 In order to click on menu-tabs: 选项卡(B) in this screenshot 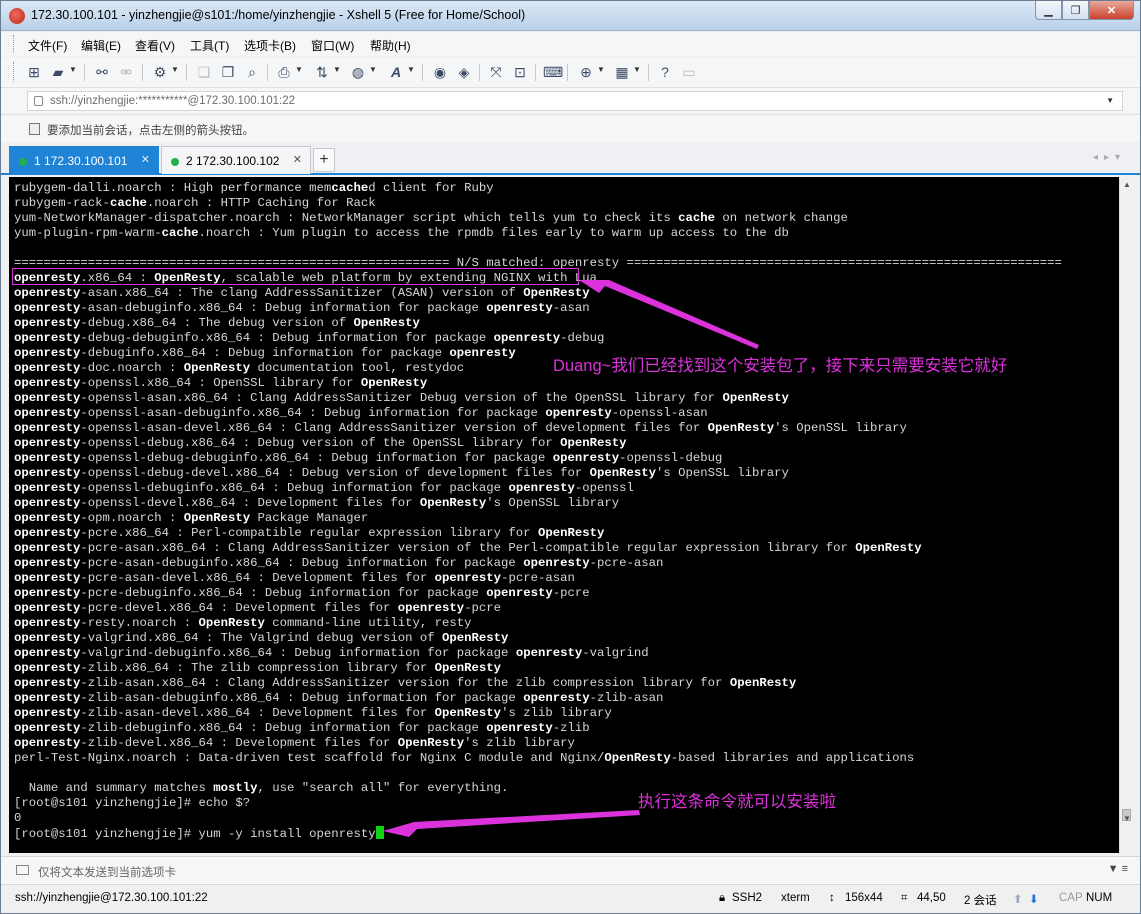, I will do `click(270, 45)`.